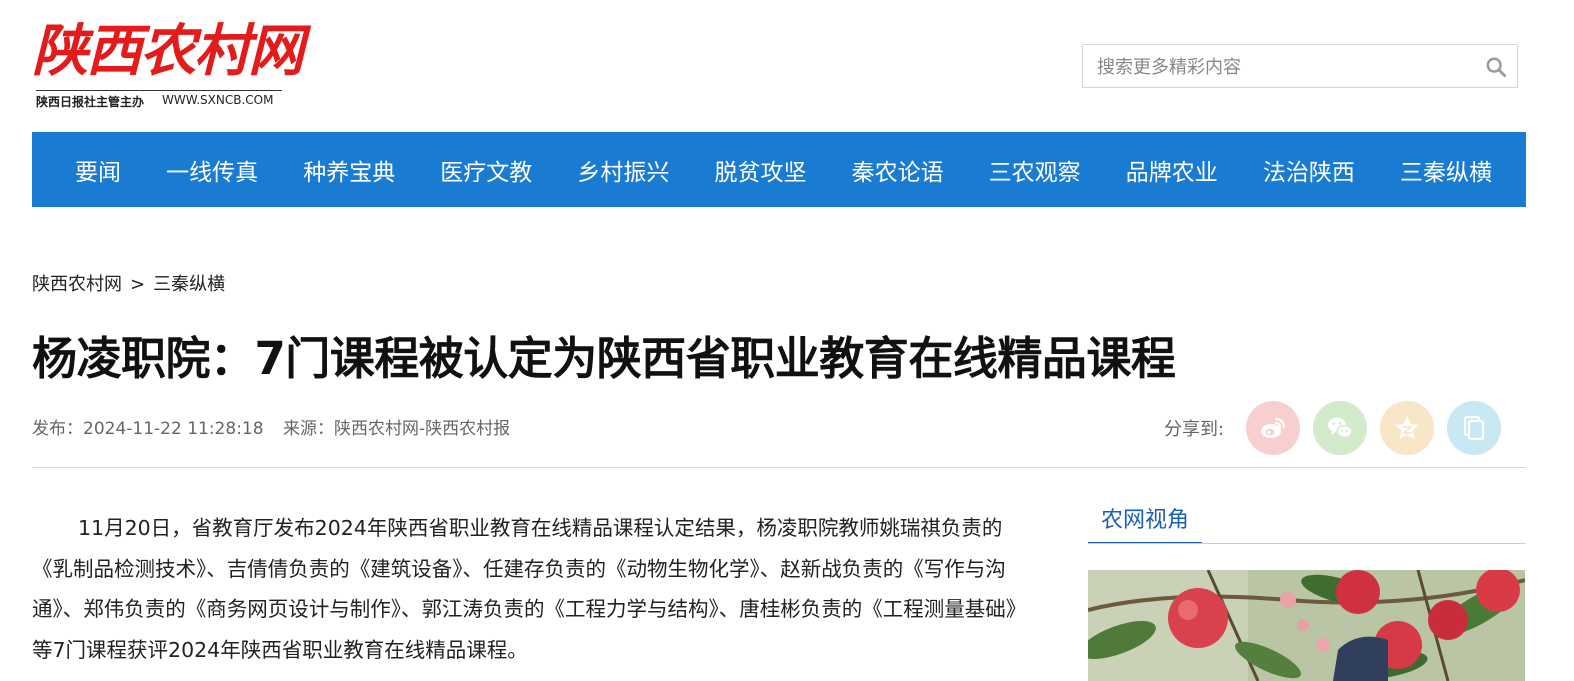  Describe the element at coordinates (308, 429) in the screenshot. I see `source-label: 来源：` at that location.